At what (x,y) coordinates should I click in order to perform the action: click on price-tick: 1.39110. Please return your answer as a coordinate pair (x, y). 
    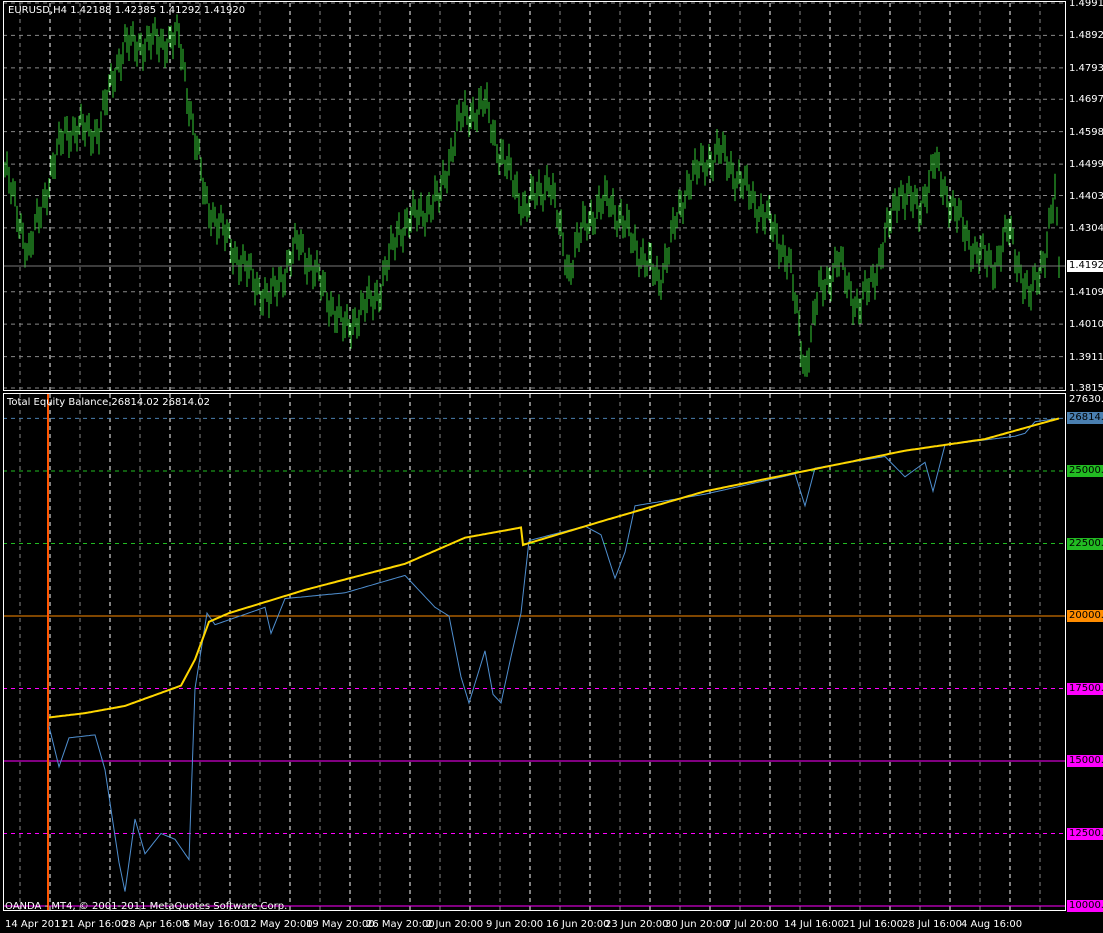
    Looking at the image, I should click on (1086, 357).